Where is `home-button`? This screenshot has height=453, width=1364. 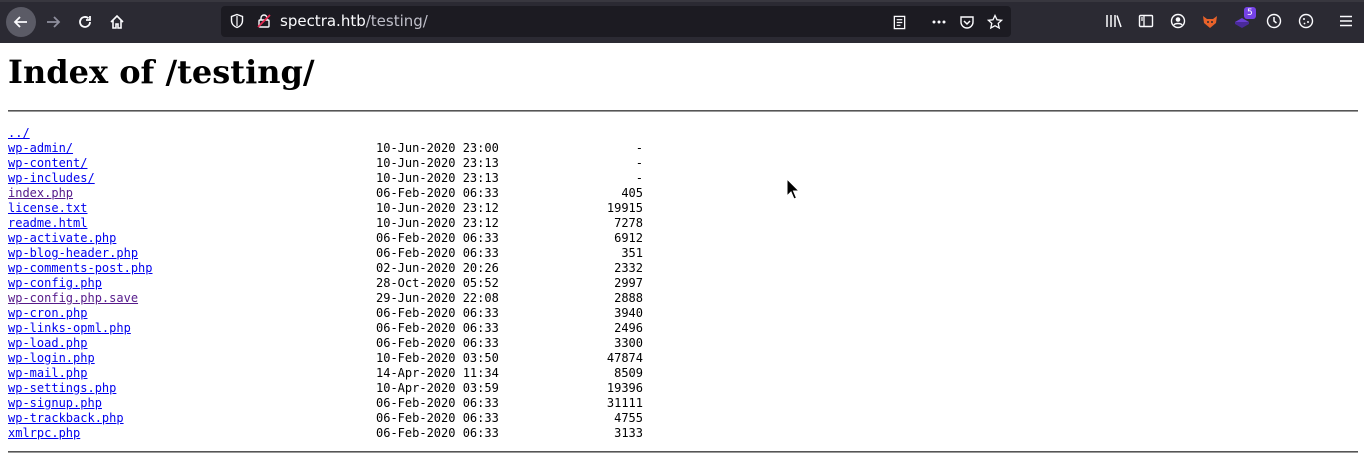
home-button is located at coordinates (117, 22).